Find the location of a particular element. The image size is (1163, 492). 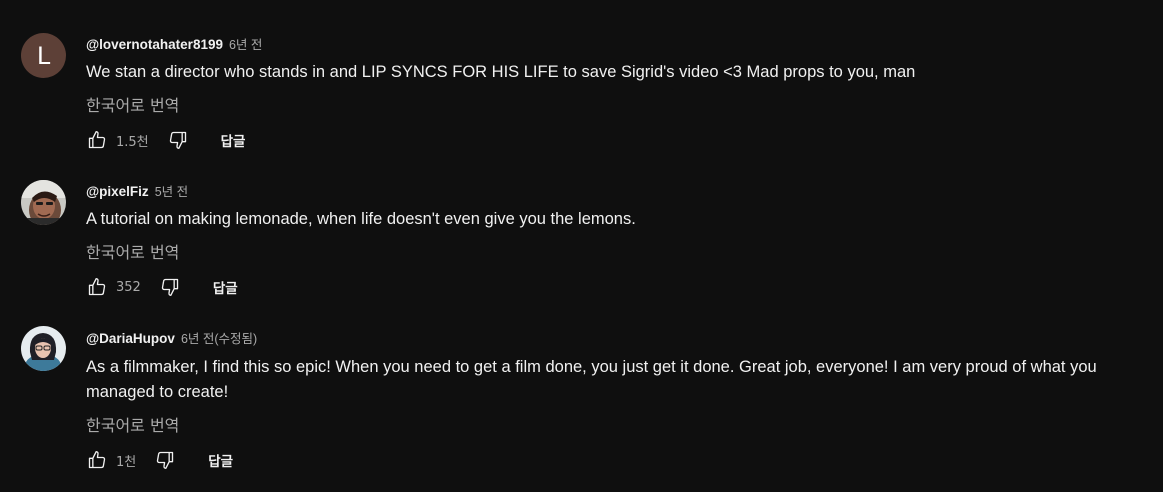

avatar: L is located at coordinates (43, 55).